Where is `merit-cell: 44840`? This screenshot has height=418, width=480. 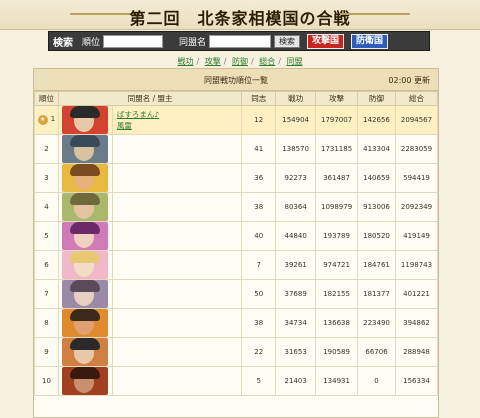
merit-cell: 44840 is located at coordinates (296, 236).